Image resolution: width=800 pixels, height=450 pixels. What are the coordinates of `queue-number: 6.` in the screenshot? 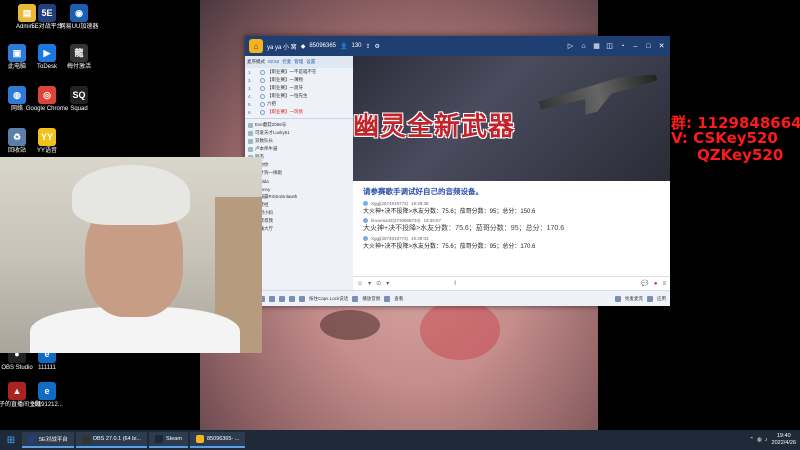 It's located at (250, 112).